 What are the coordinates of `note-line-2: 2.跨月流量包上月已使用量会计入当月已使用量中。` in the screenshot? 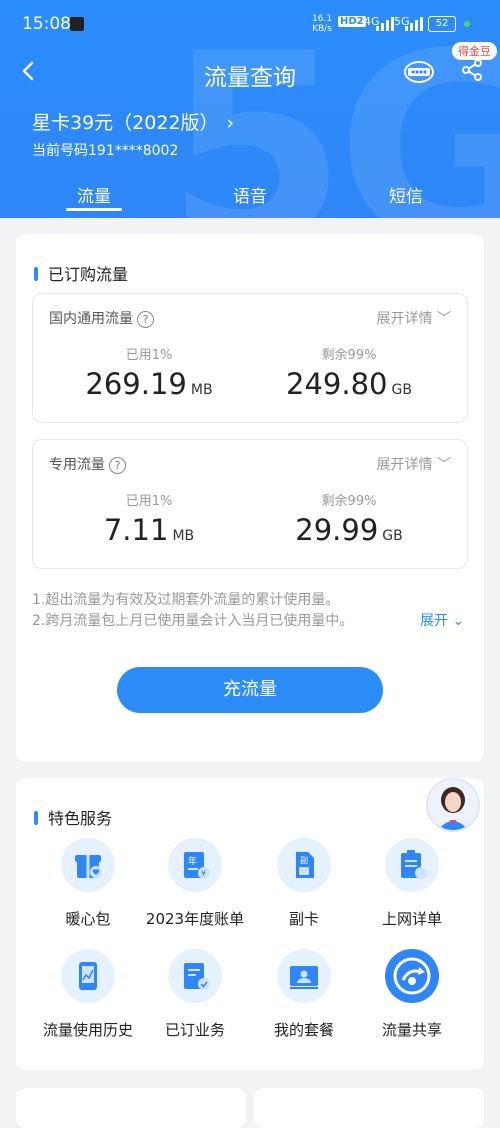 It's located at (193, 621).